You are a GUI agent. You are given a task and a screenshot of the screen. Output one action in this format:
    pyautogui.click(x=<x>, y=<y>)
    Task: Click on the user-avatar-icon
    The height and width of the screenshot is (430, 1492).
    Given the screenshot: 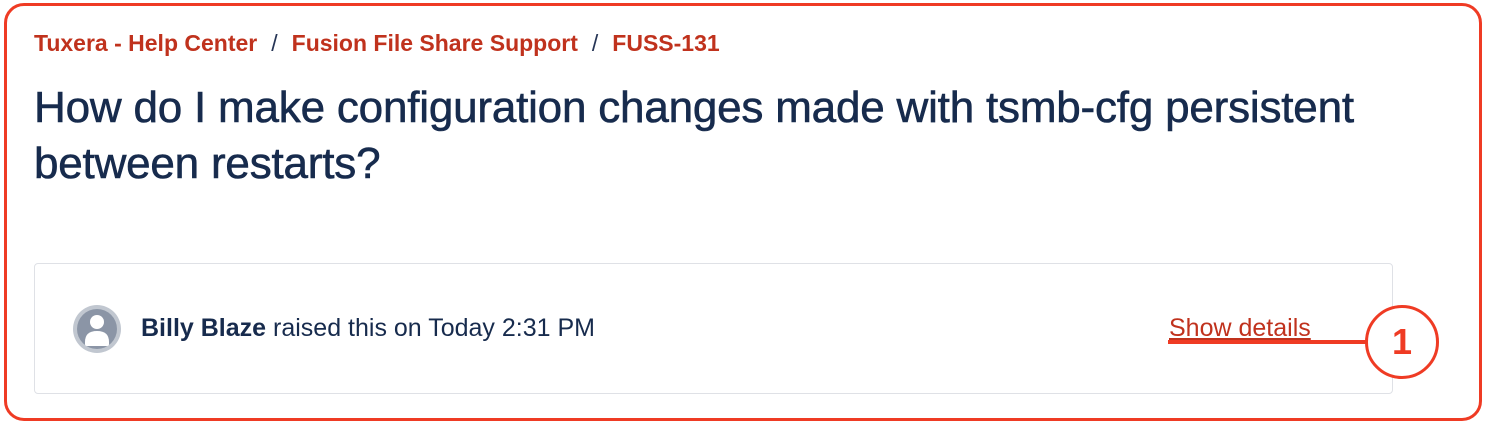 What is the action you would take?
    pyautogui.click(x=97, y=329)
    